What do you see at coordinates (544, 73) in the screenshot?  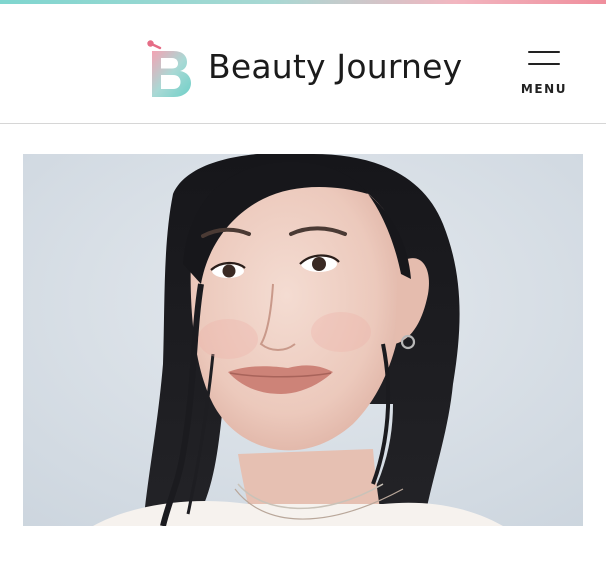 I see `menu-button: MENU` at bounding box center [544, 73].